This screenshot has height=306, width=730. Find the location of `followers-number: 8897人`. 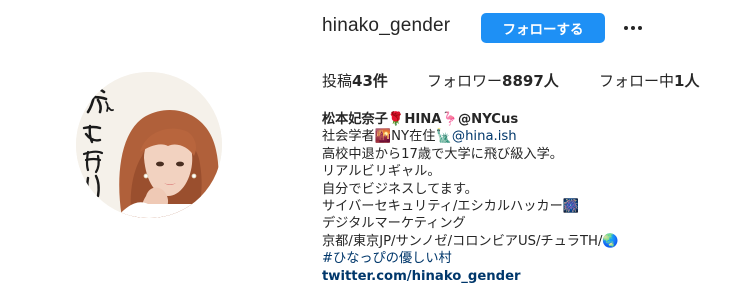

followers-number: 8897人 is located at coordinates (530, 81).